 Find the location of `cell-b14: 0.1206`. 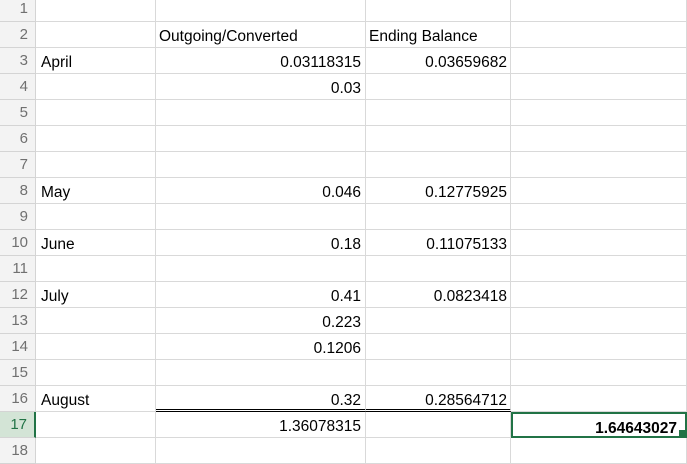

cell-b14: 0.1206 is located at coordinates (261, 347).